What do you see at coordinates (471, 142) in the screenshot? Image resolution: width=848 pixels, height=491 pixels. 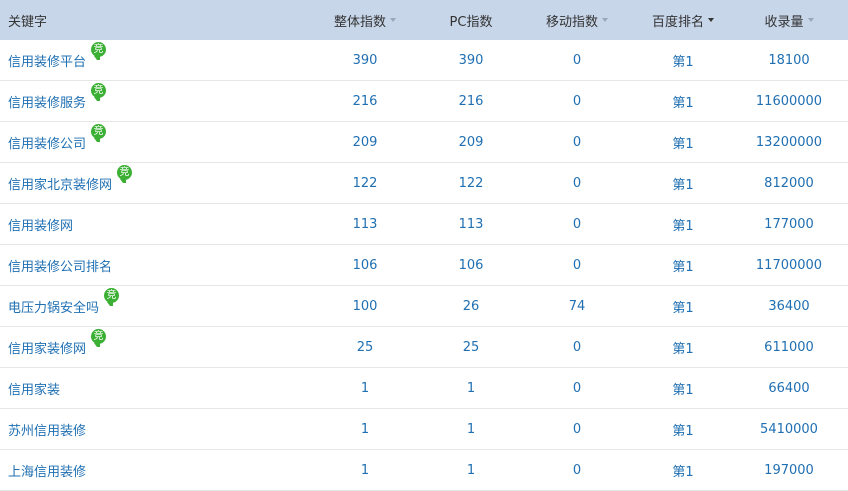 I see `pc-index-cell: 209` at bounding box center [471, 142].